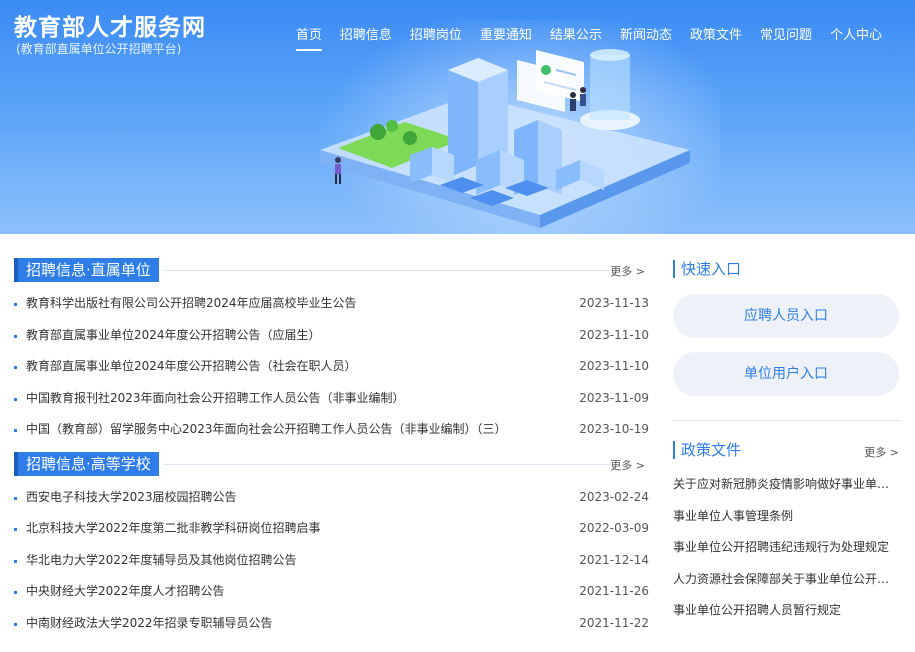  What do you see at coordinates (331, 529) in the screenshot?
I see `list-item: 北京科技大学2022年度第二批非教学科研岗位招聘启事 2022-03-09` at bounding box center [331, 529].